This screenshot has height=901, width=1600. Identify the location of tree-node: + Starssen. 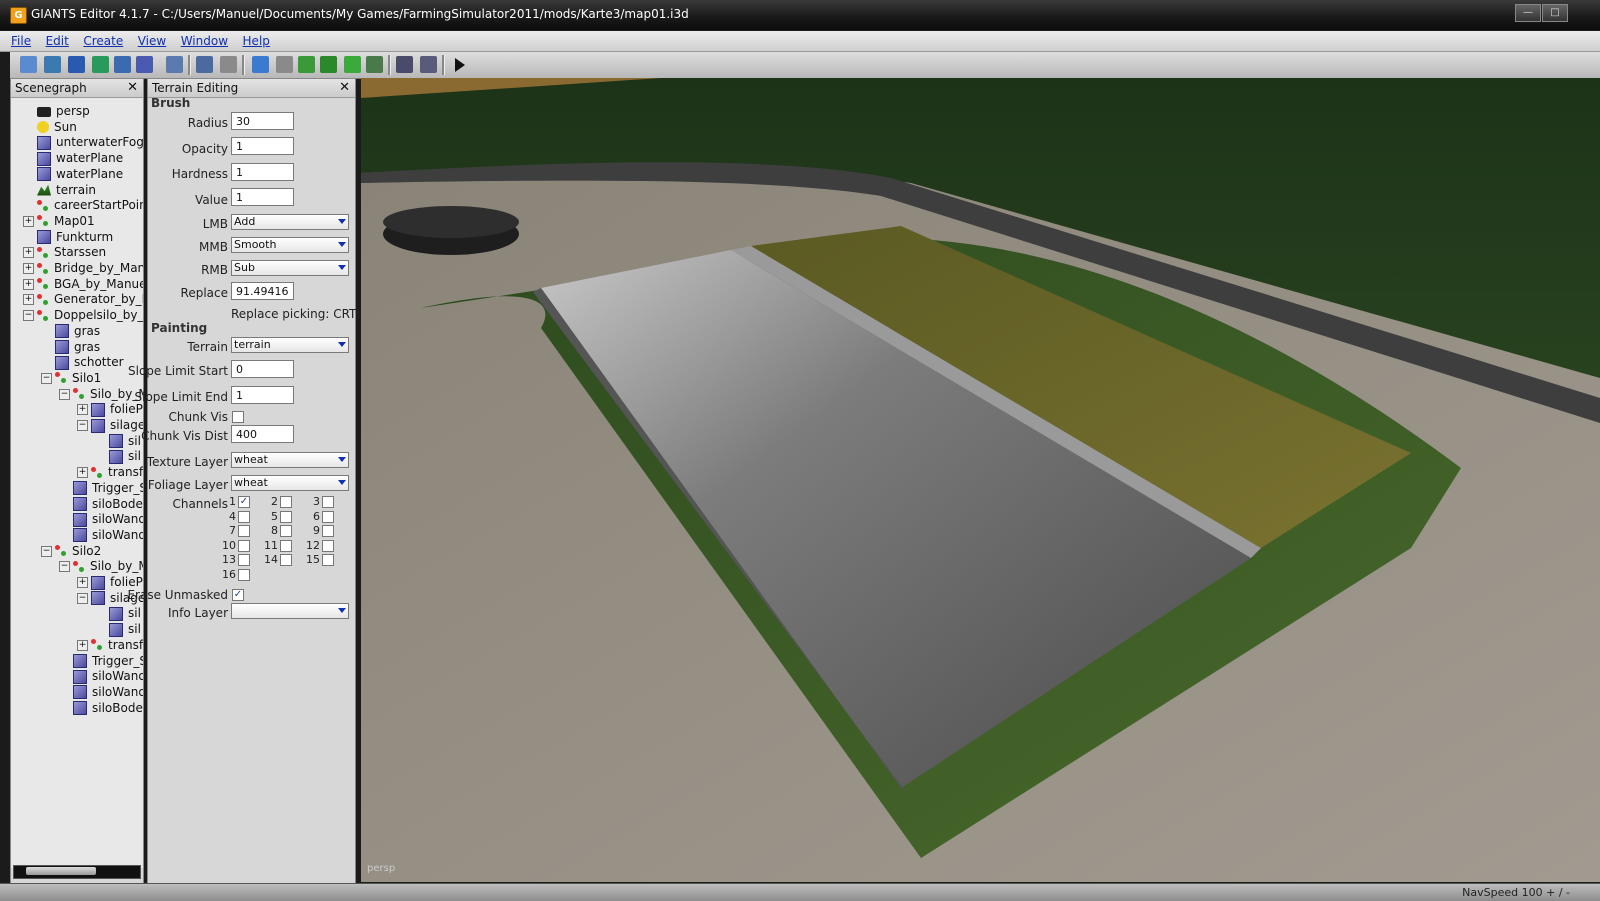
(64, 253).